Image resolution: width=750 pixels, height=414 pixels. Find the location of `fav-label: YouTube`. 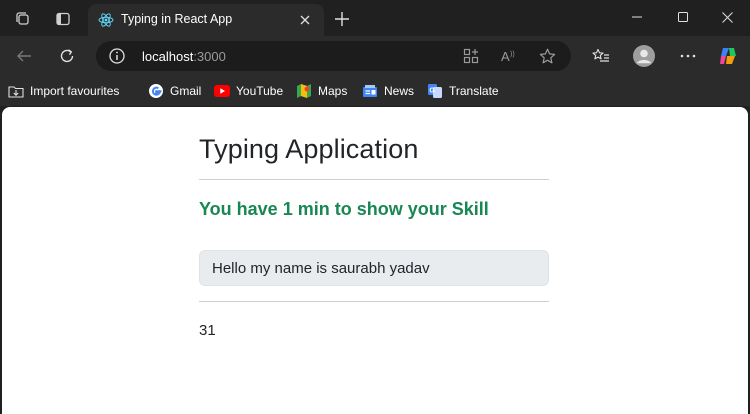

fav-label: YouTube is located at coordinates (260, 91).